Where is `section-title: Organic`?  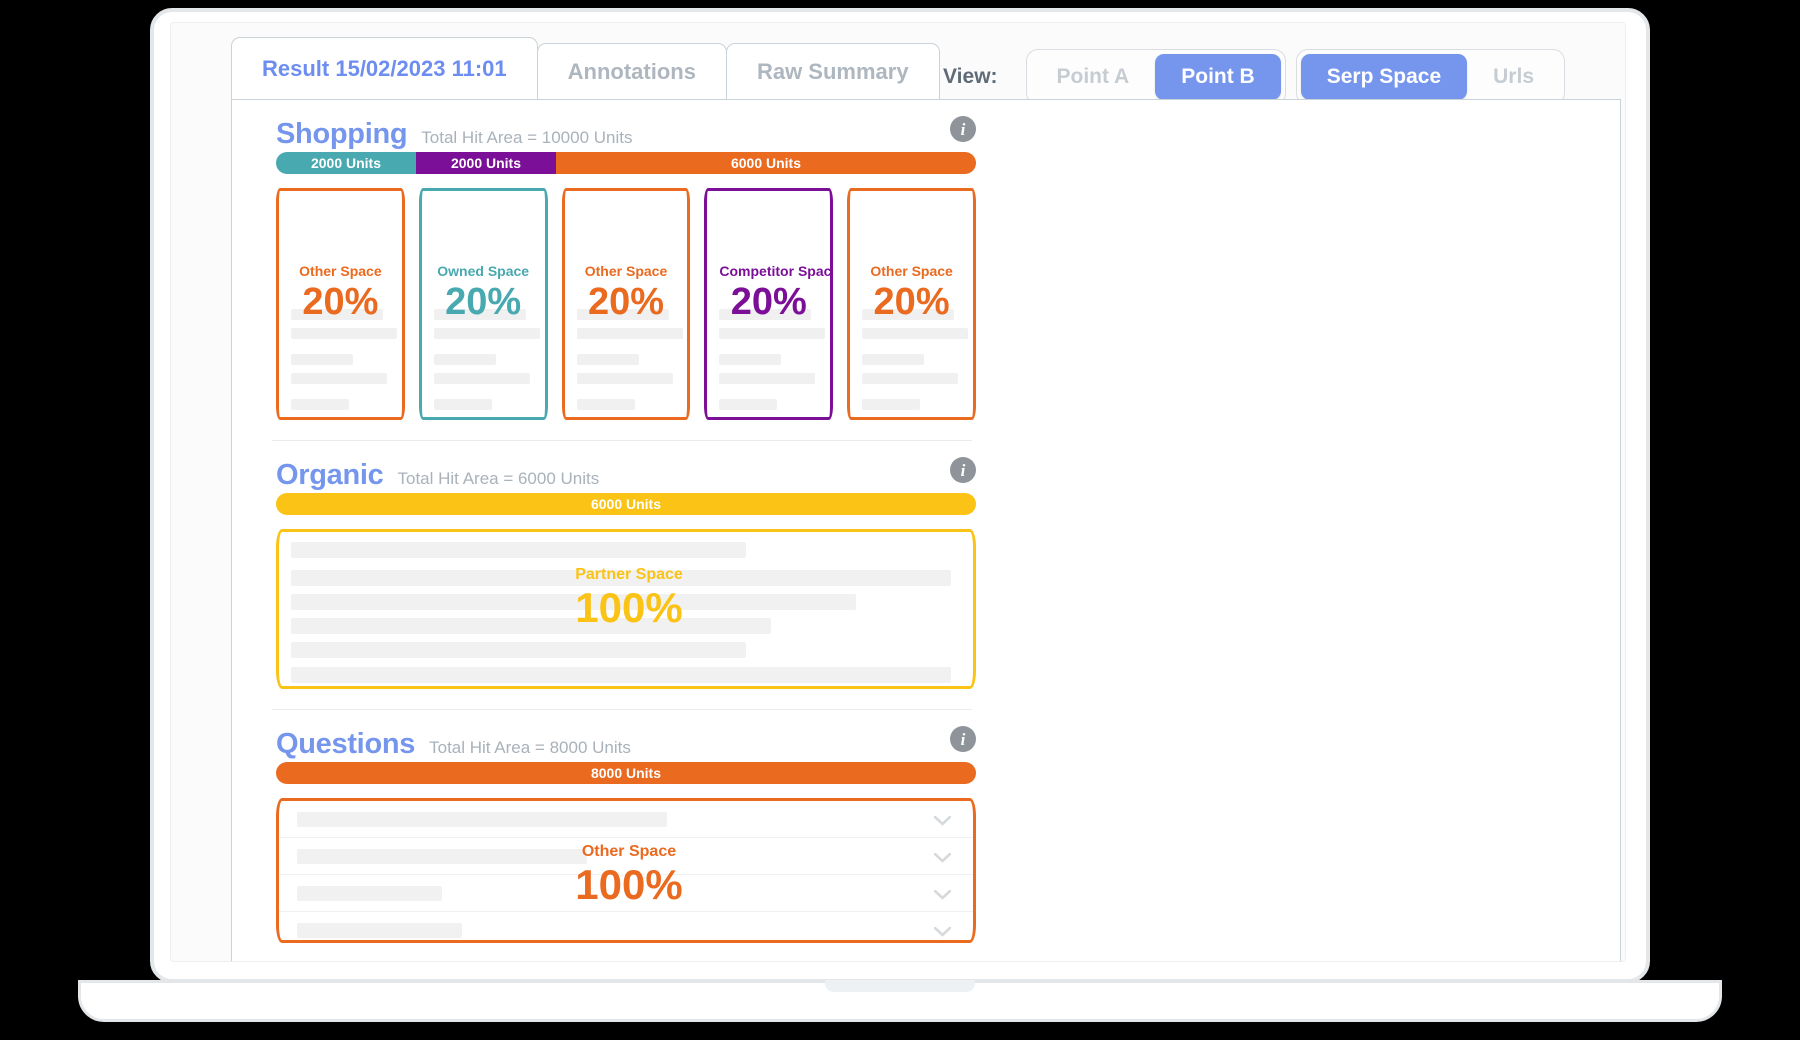 section-title: Organic is located at coordinates (330, 475).